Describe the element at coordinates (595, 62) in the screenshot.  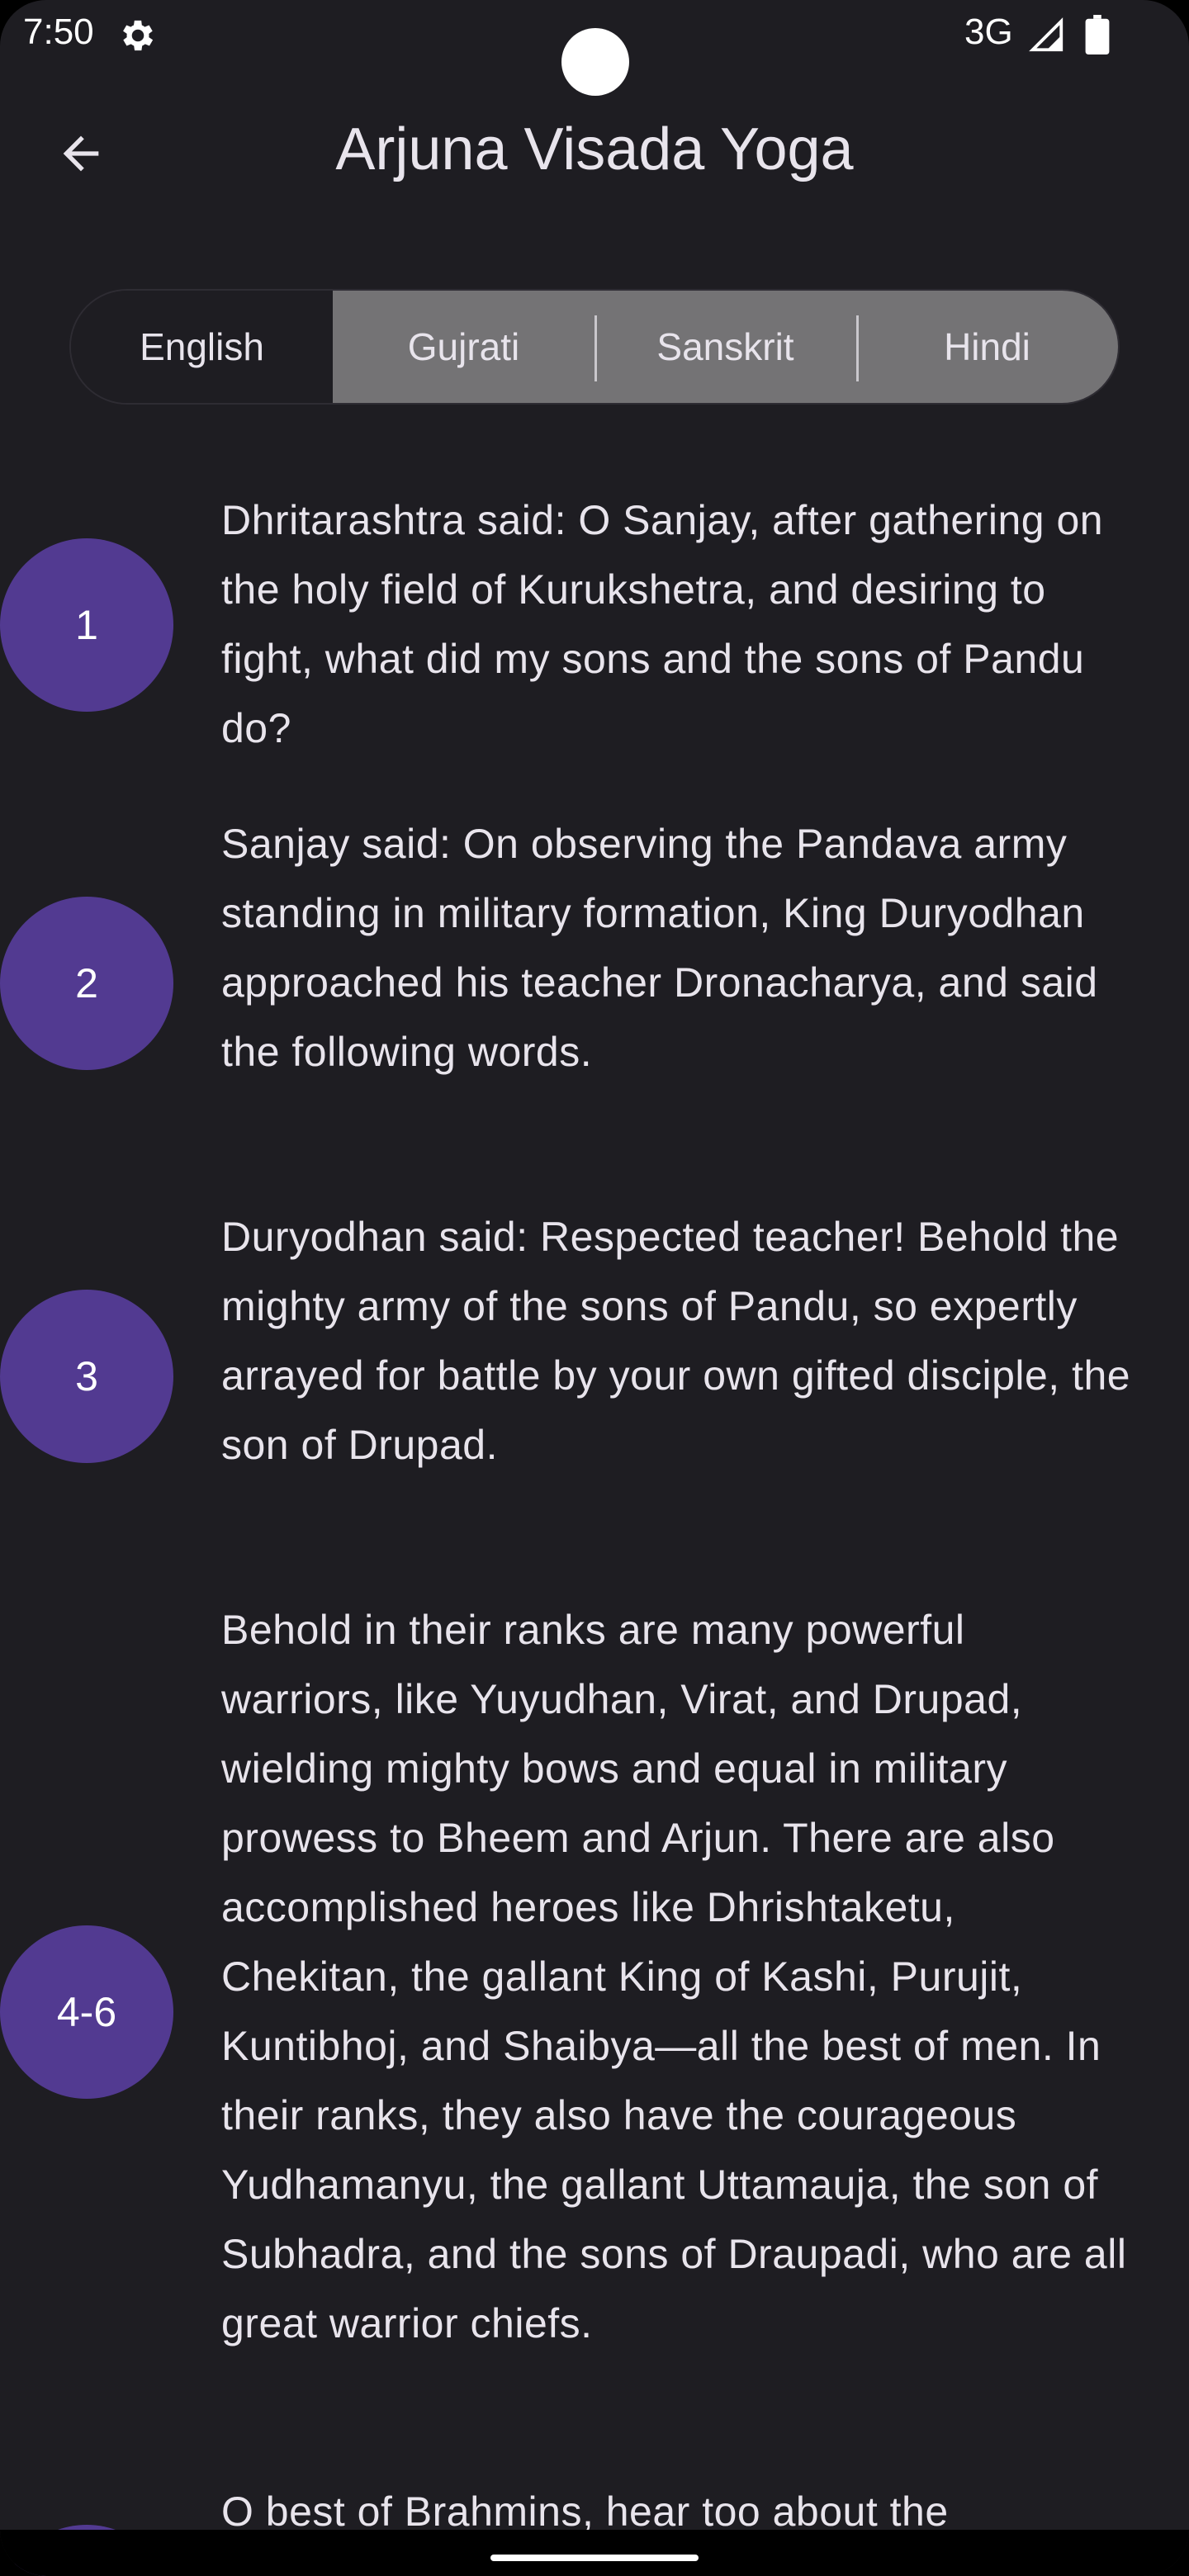
I see `camera-cutout` at that location.